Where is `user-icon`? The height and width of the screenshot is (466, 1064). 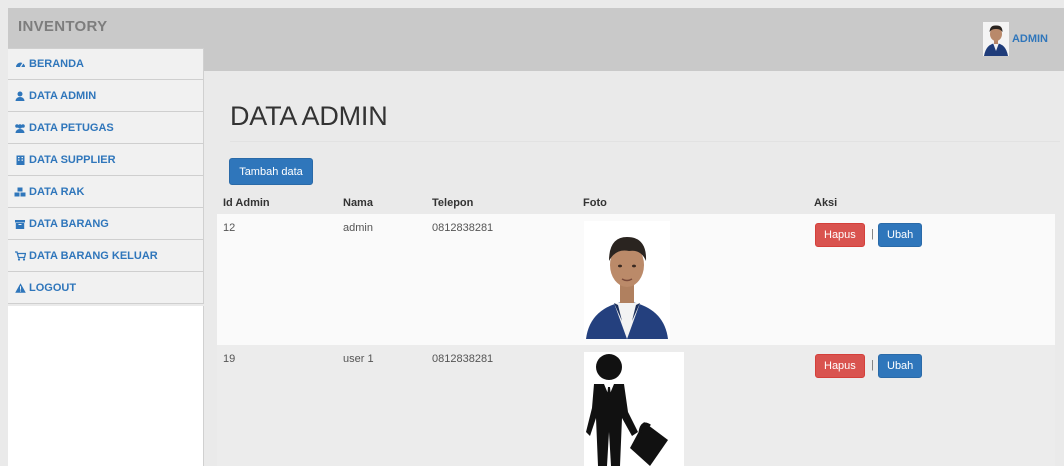
user-icon is located at coordinates (20, 96).